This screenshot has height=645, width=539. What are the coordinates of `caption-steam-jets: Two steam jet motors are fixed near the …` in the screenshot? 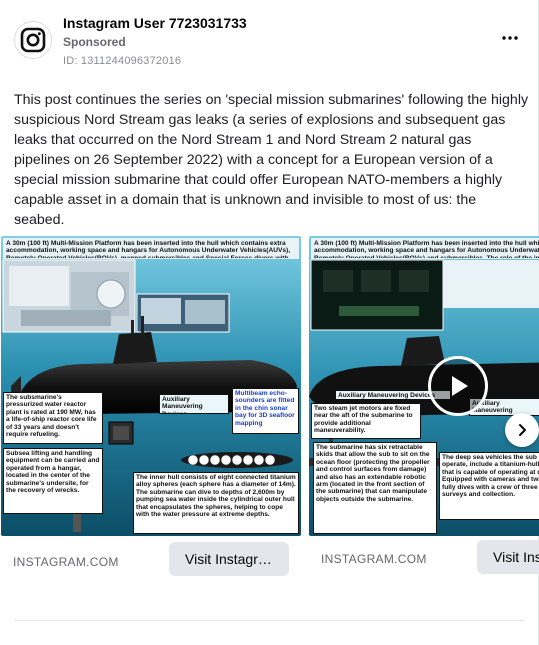 It's located at (366, 421).